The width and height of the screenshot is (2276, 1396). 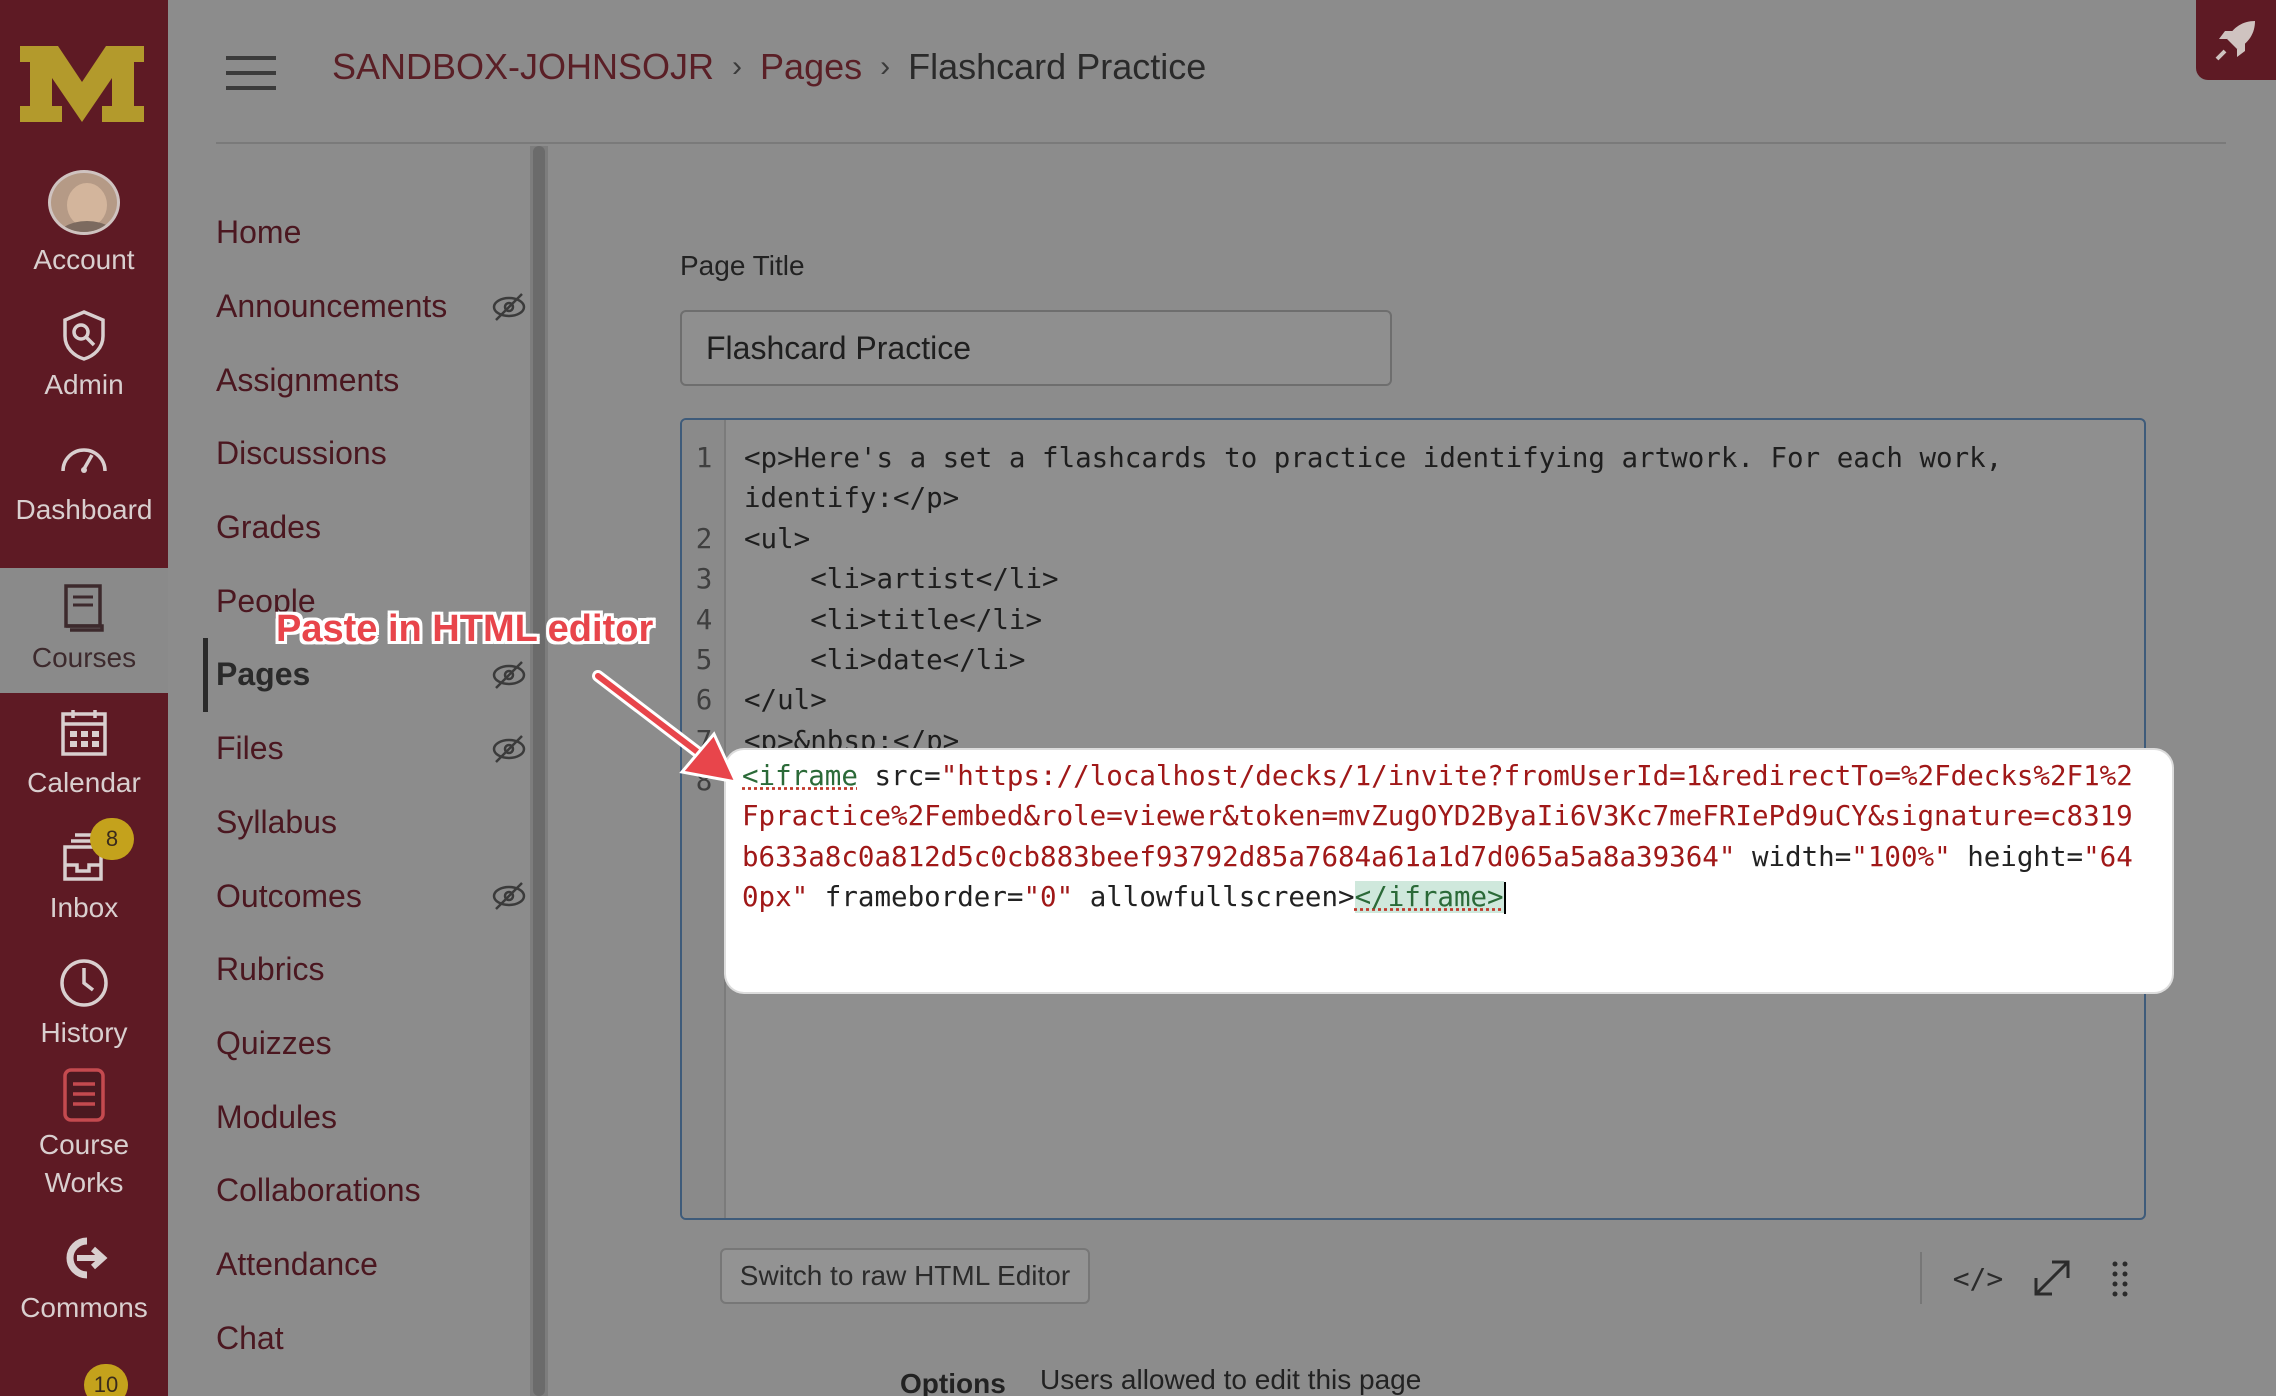 I want to click on course-nav-modules: Modules, so click(x=371, y=1117).